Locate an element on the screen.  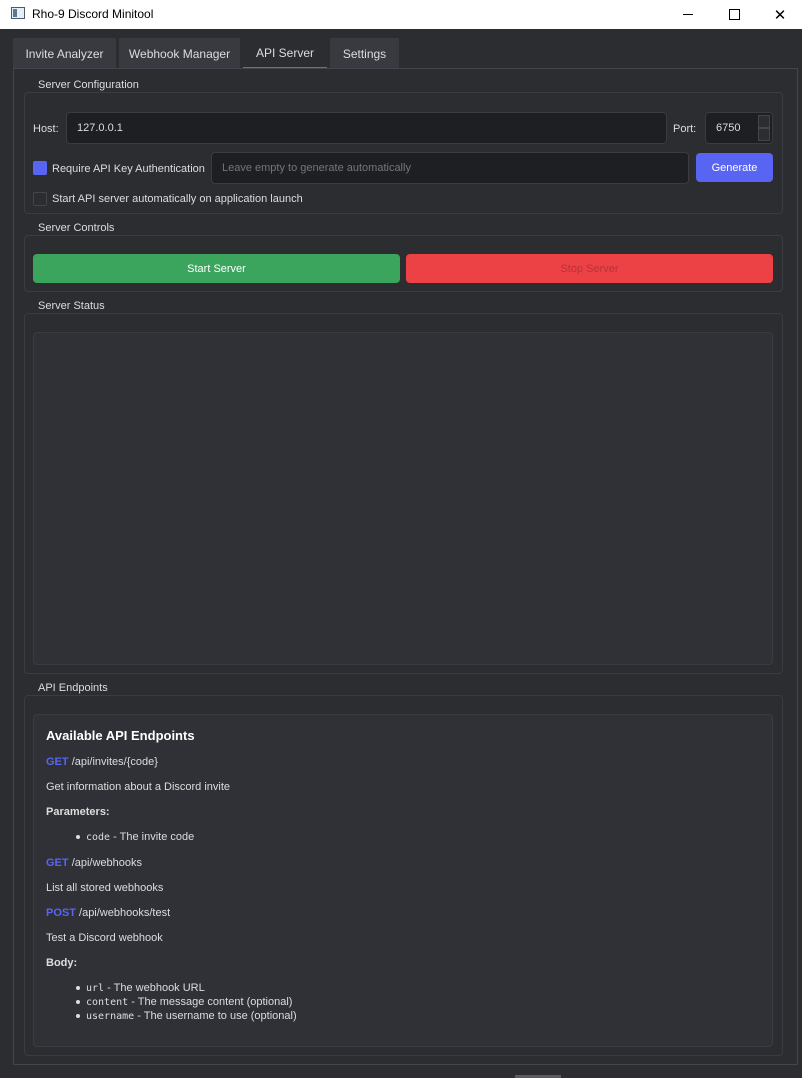
port-spinbox: 6750 is located at coordinates (739, 128).